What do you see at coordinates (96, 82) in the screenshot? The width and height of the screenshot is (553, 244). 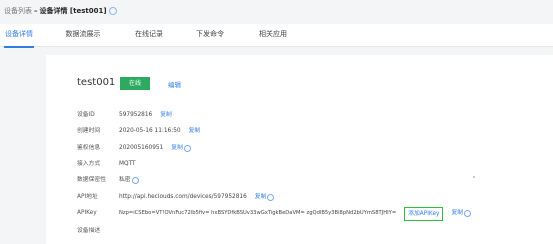 I see `device-name: test001` at bounding box center [96, 82].